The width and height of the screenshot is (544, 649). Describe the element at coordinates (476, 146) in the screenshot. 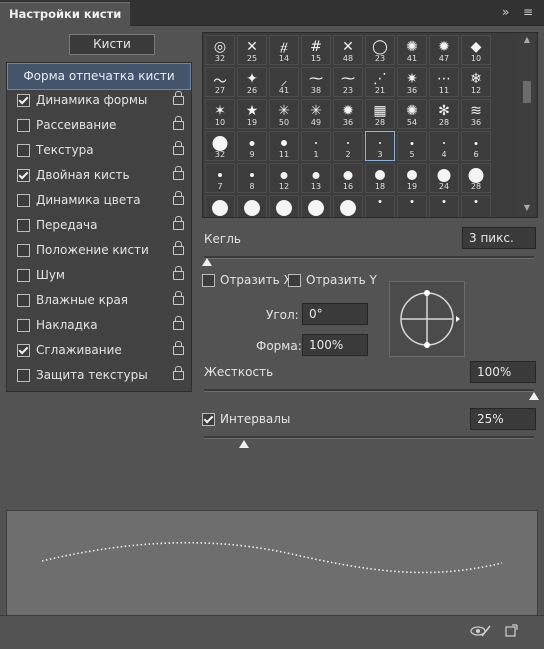

I see `brush-tip-cell: 6` at that location.